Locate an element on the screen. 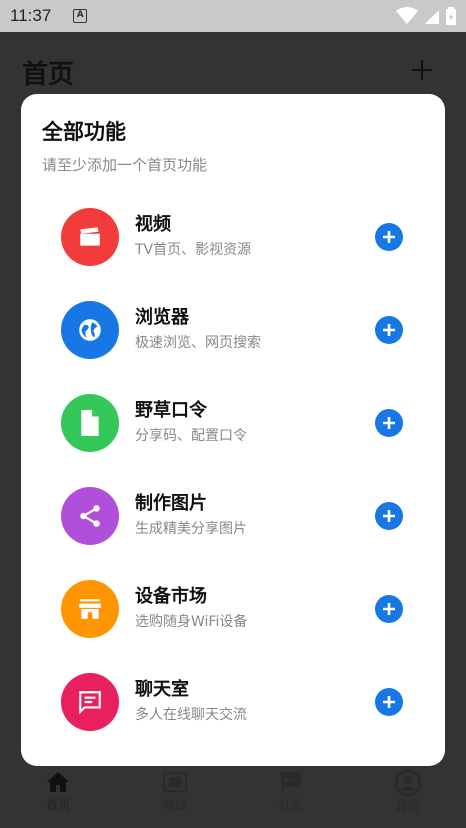 This screenshot has height=828, width=466. feature-desc: 生成精美分享图片 is located at coordinates (191, 529).